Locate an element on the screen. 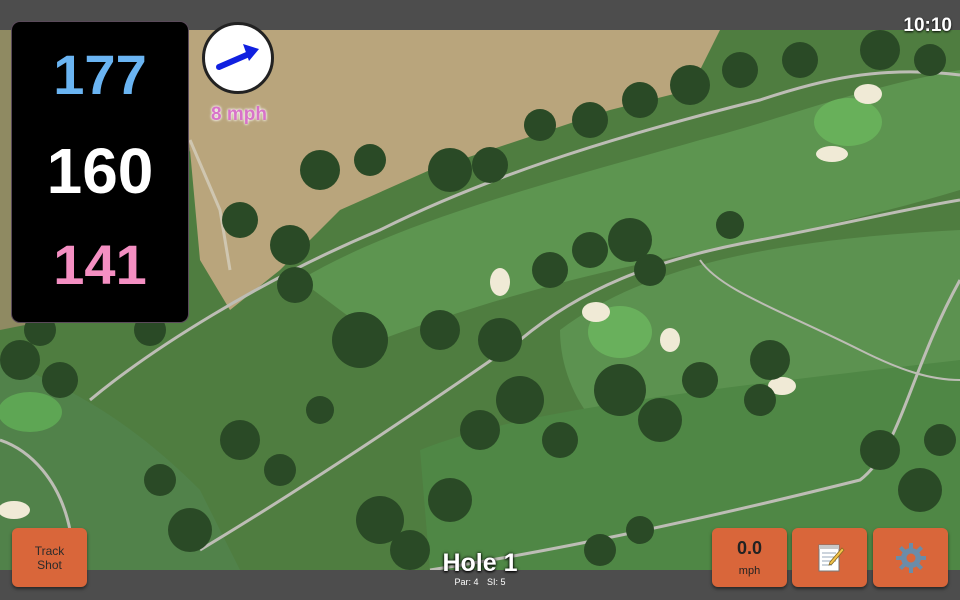  track-shot-label-line2: Shot is located at coordinates (49, 565).